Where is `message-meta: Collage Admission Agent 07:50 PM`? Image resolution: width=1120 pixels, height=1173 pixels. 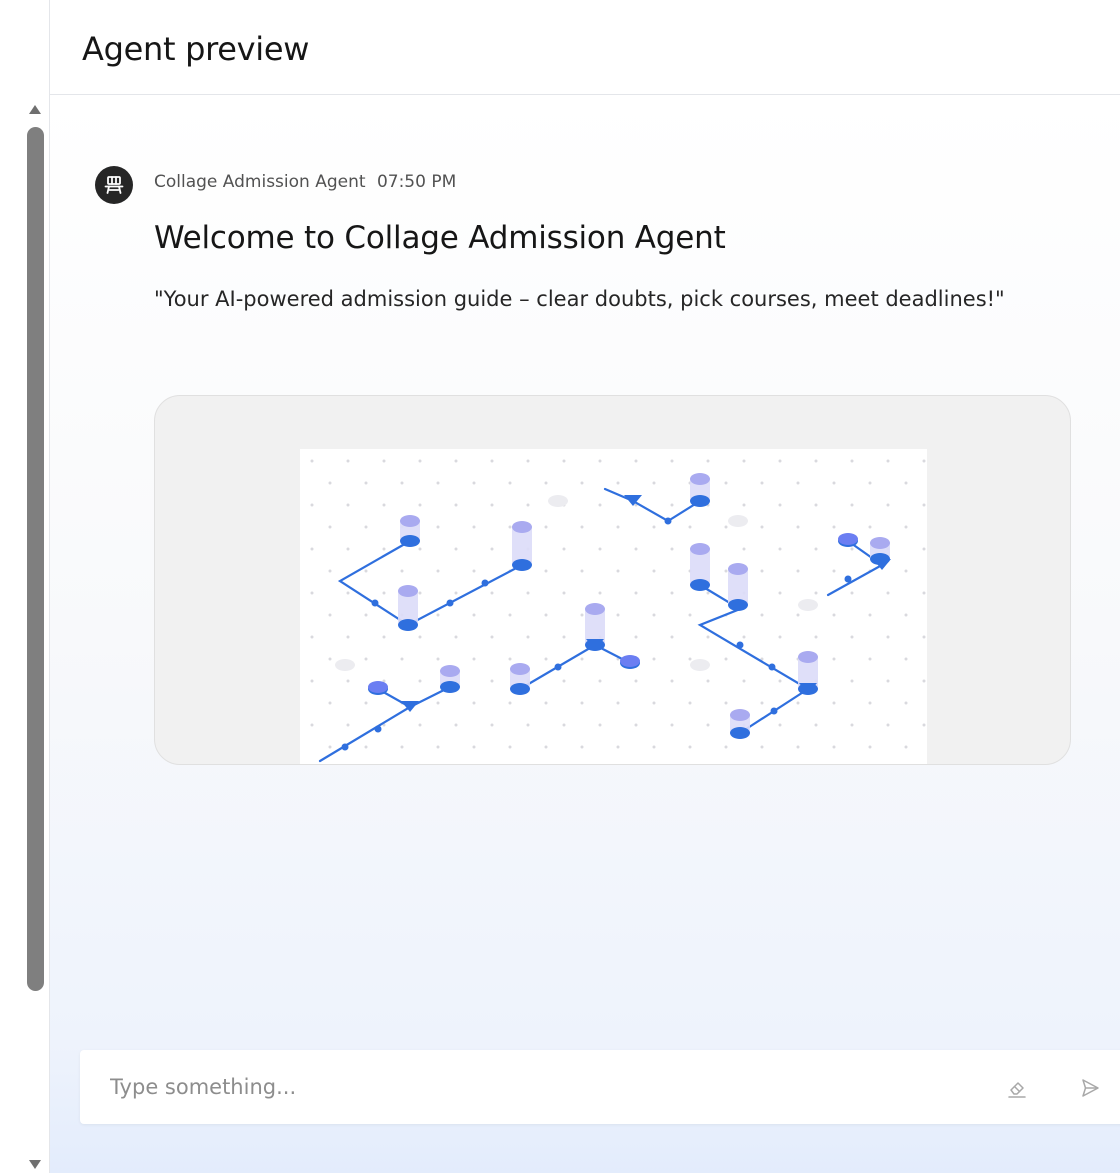
message-meta: Collage Admission Agent 07:50 PM is located at coordinates (305, 182).